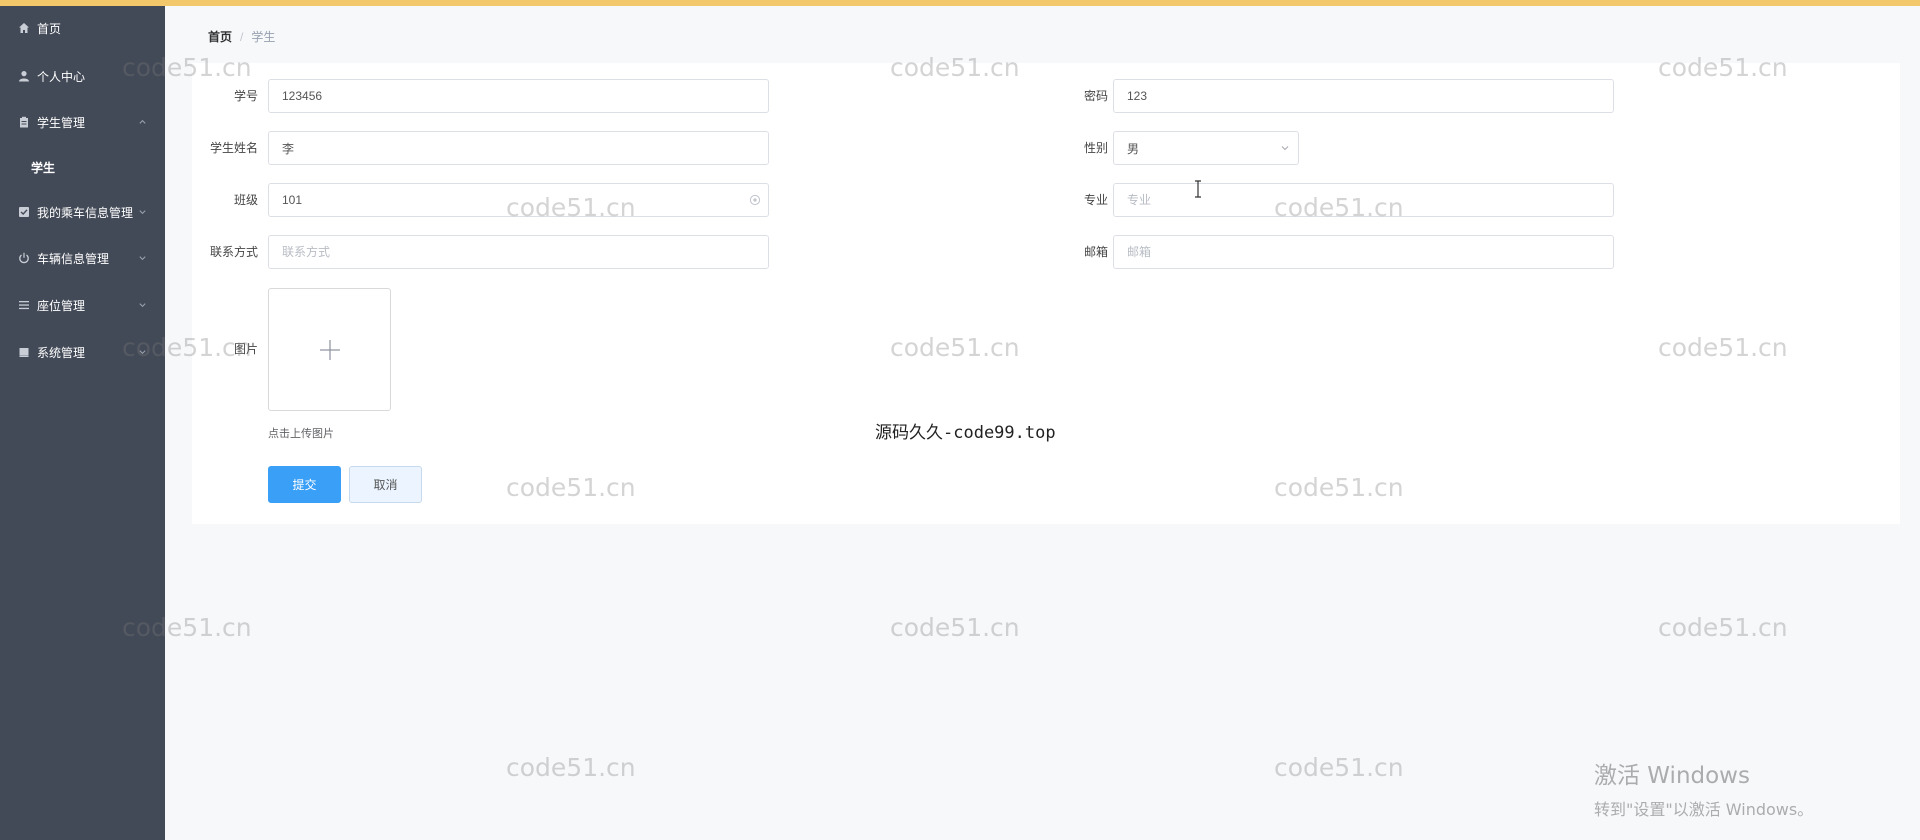 The image size is (1920, 840). I want to click on picture-upload, so click(329, 349).